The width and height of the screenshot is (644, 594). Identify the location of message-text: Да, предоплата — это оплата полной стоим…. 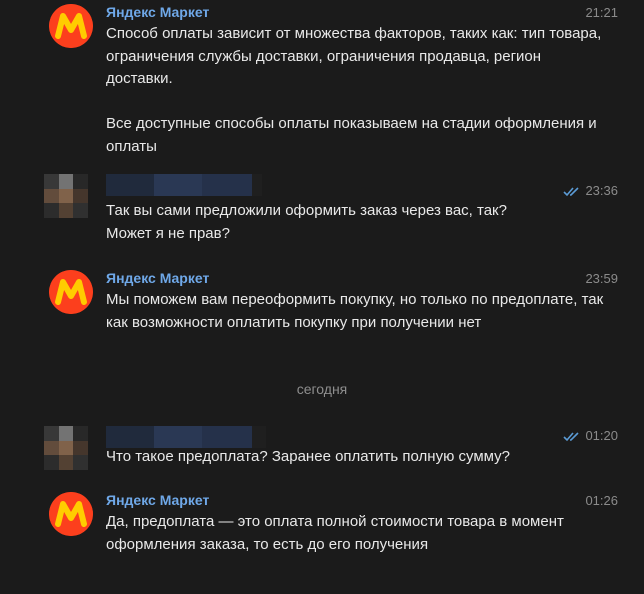
(335, 533).